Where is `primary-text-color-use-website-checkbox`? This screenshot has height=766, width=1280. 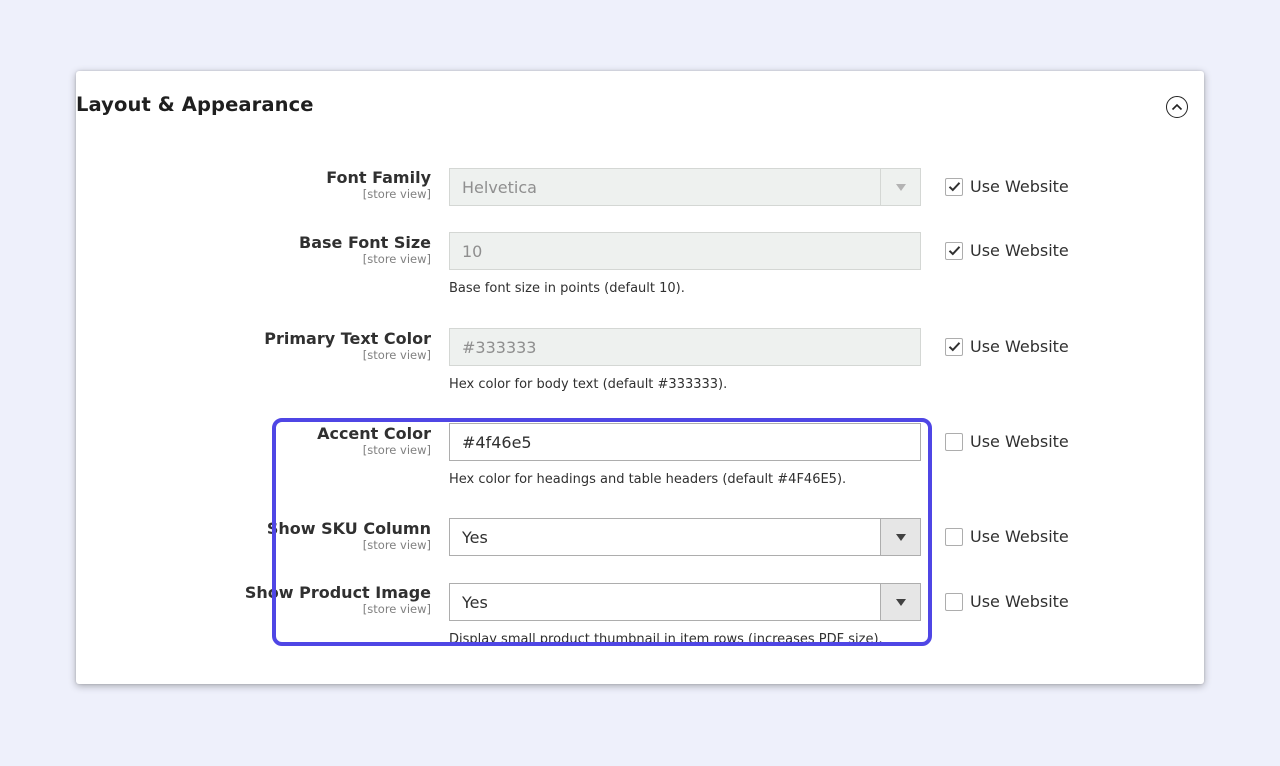
primary-text-color-use-website-checkbox is located at coordinates (954, 346).